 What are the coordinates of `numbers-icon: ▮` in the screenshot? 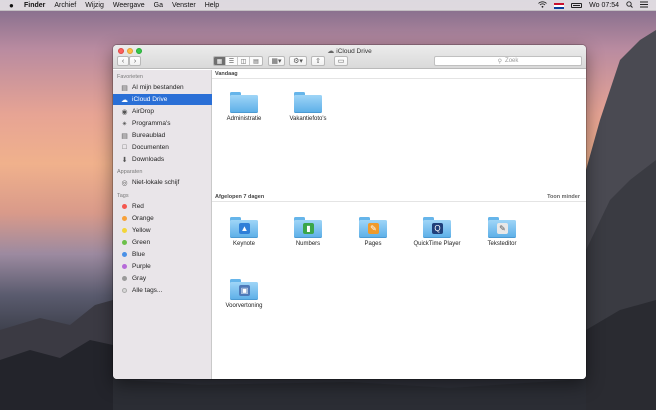 It's located at (308, 228).